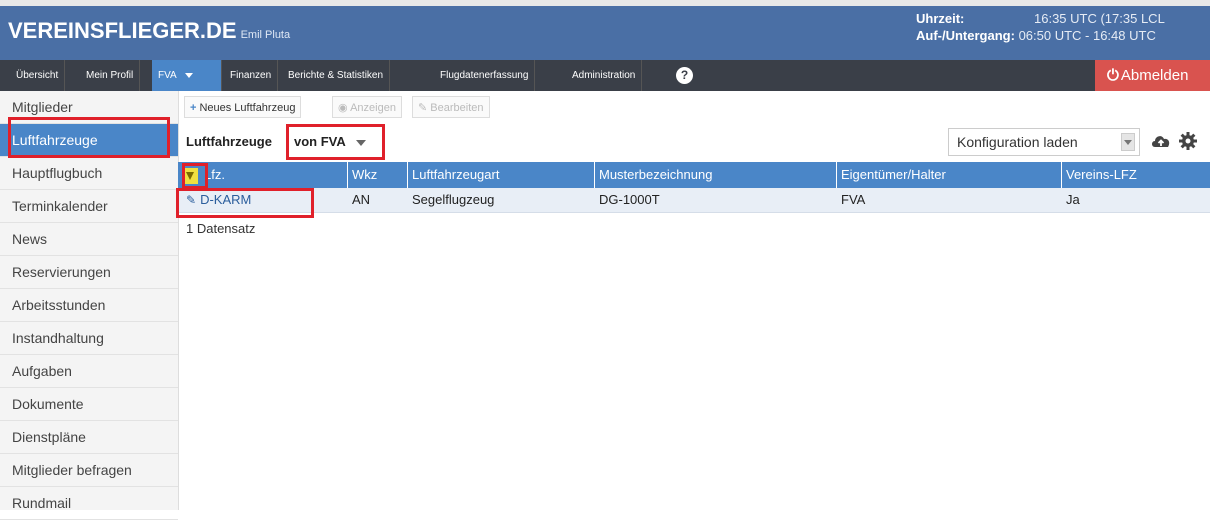  I want to click on table-row: ✎ D-KARM AN Segelflugzeug DG-1000T FVA Ja, so click(694, 200).